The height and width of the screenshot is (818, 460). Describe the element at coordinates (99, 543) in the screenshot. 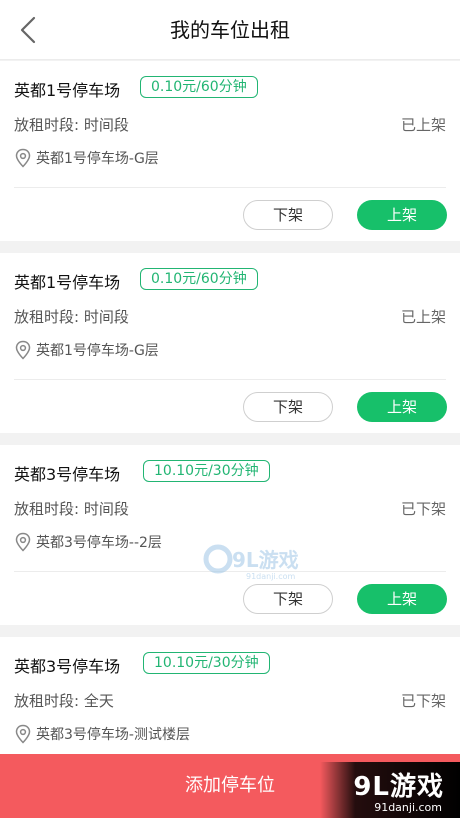

I see `location-text: 英都3号停车场--2层` at that location.